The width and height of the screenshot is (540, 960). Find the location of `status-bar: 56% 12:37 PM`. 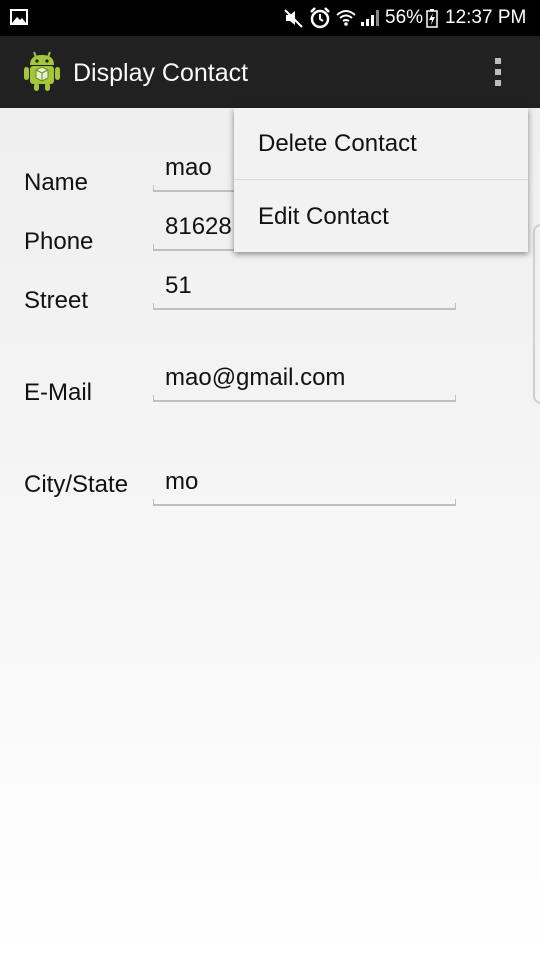

status-bar: 56% 12:37 PM is located at coordinates (270, 18).